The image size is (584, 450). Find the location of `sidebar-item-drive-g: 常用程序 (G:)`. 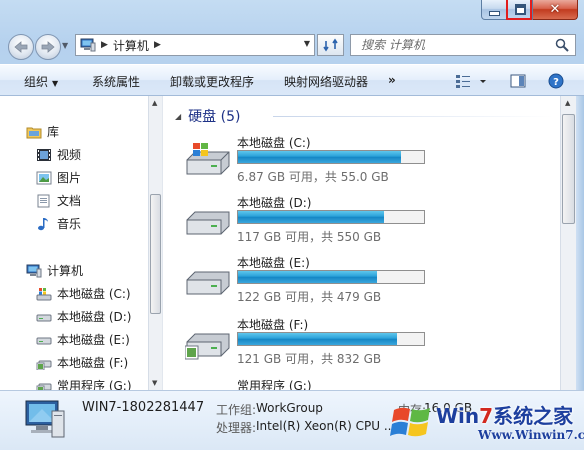

sidebar-item-drive-g: 常用程序 (G:) is located at coordinates (84, 383).